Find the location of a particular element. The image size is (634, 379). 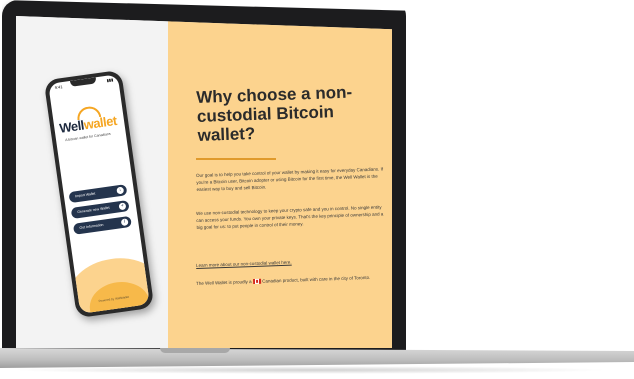

phone-notch is located at coordinates (83, 82).